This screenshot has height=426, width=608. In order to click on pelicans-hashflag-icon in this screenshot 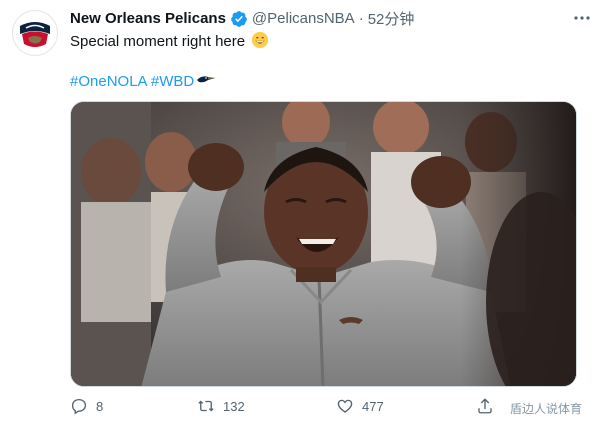, I will do `click(206, 78)`.